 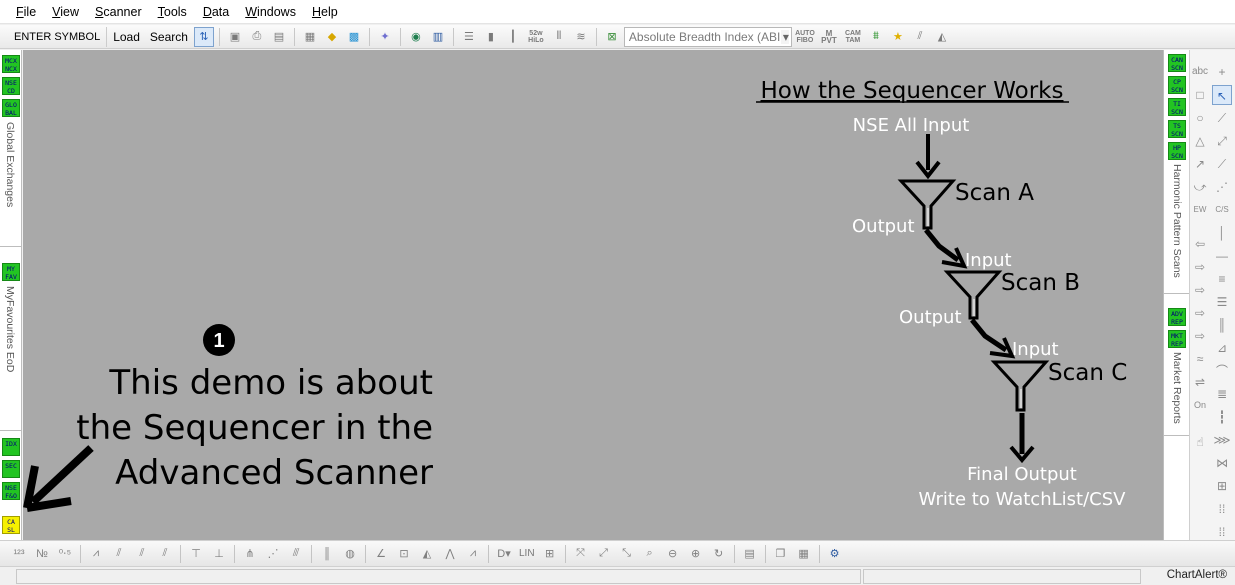 I want to click on grid-toggle-icon: ⊞, so click(x=550, y=554).